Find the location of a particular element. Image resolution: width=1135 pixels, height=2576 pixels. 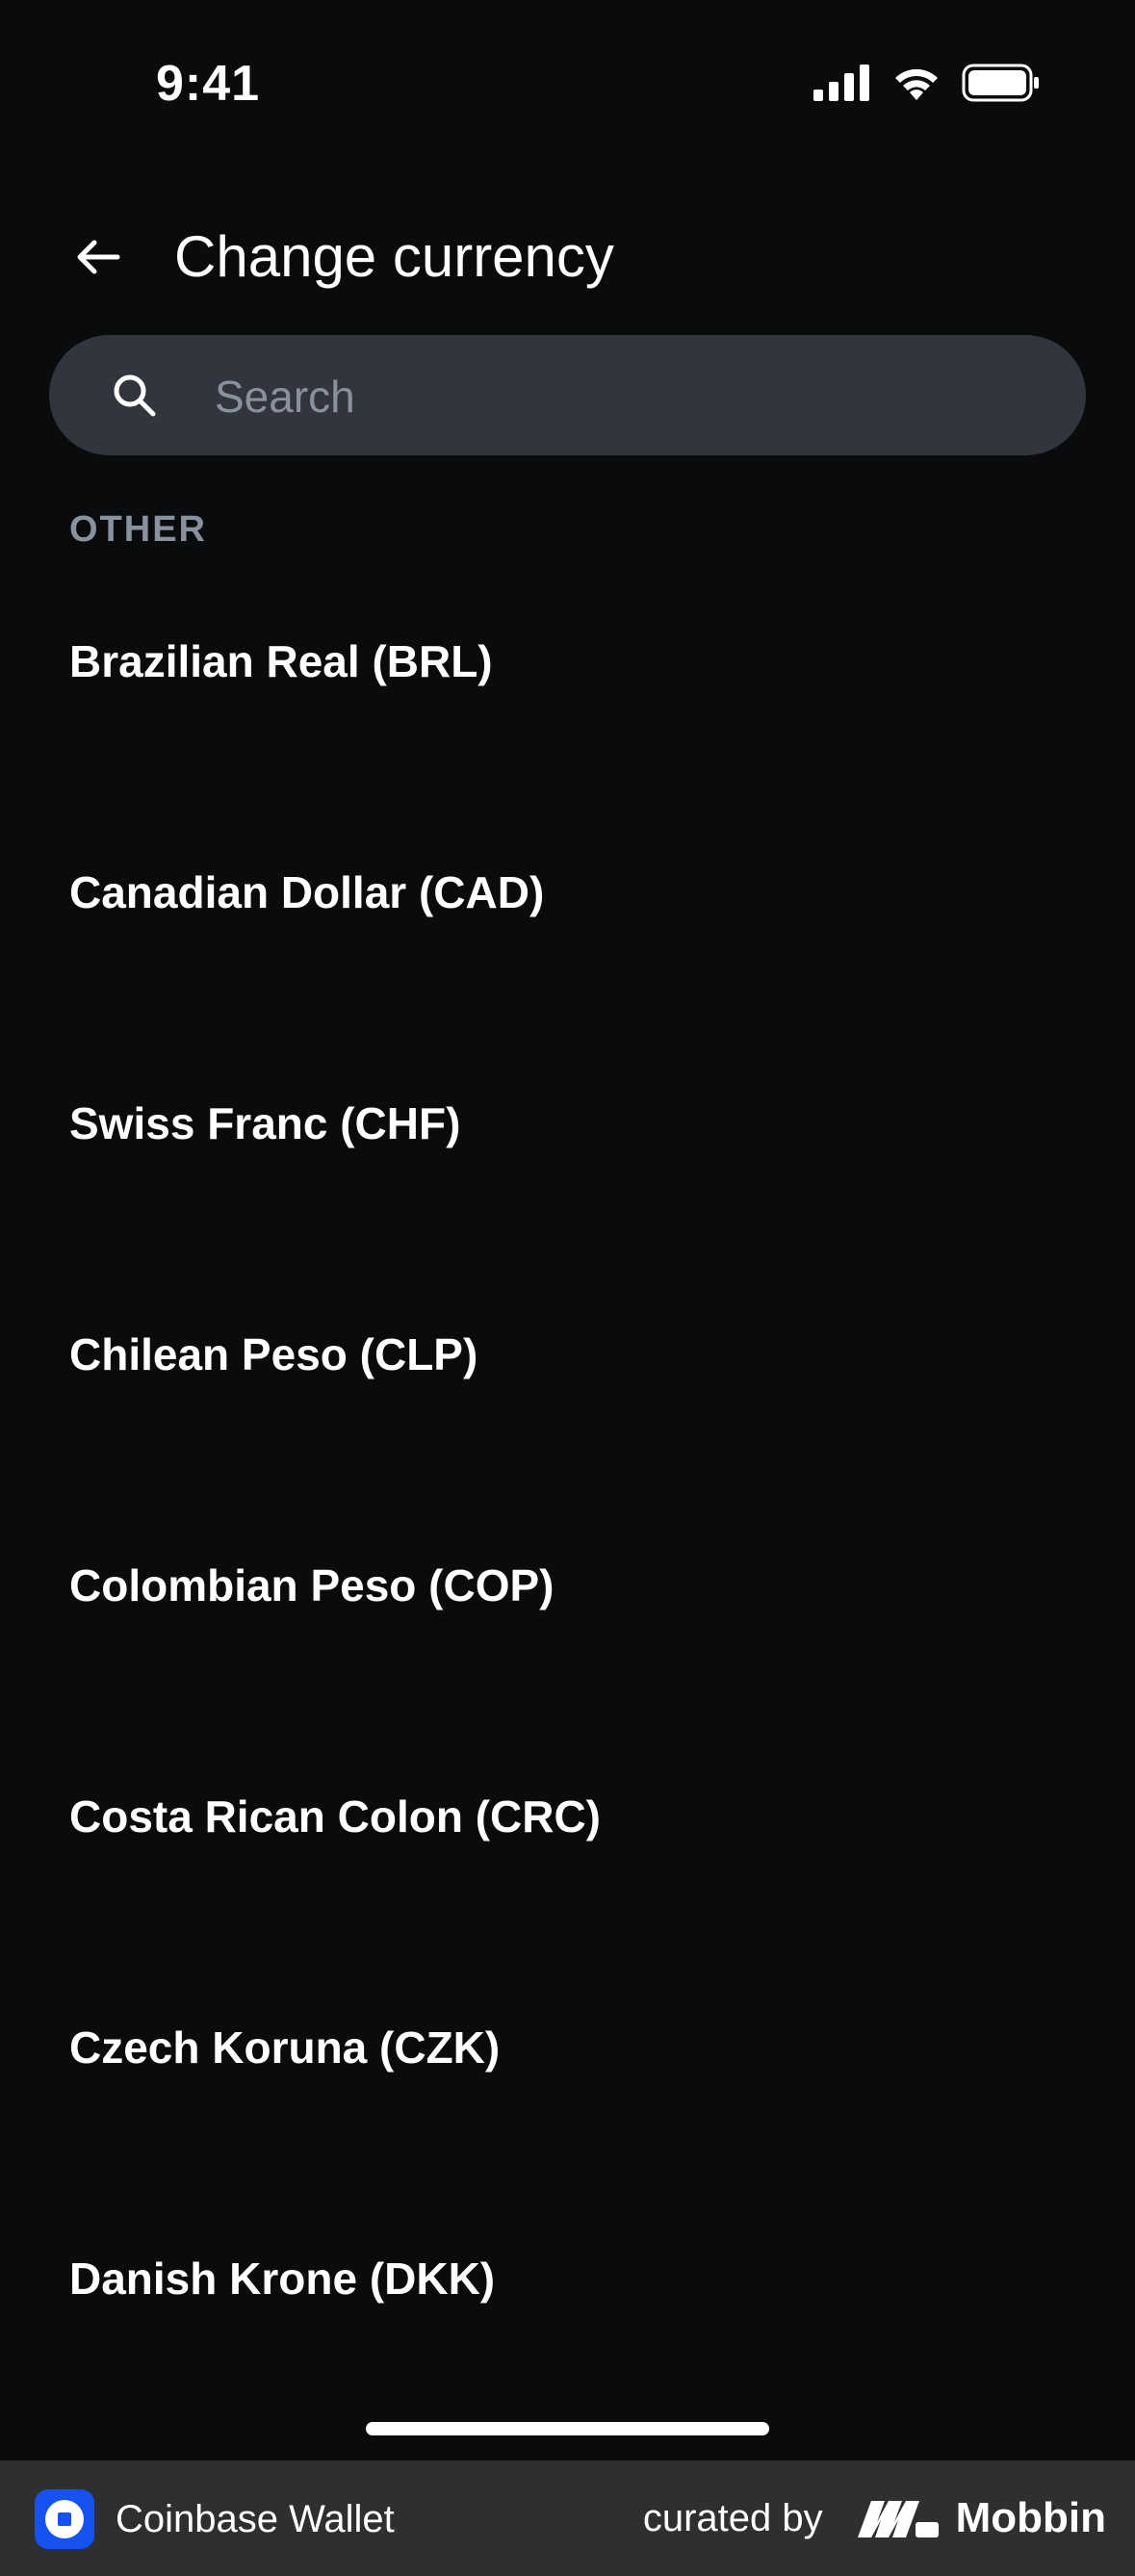

currency-item-crc: Costa Rican Colon (CRC) is located at coordinates (567, 1849).